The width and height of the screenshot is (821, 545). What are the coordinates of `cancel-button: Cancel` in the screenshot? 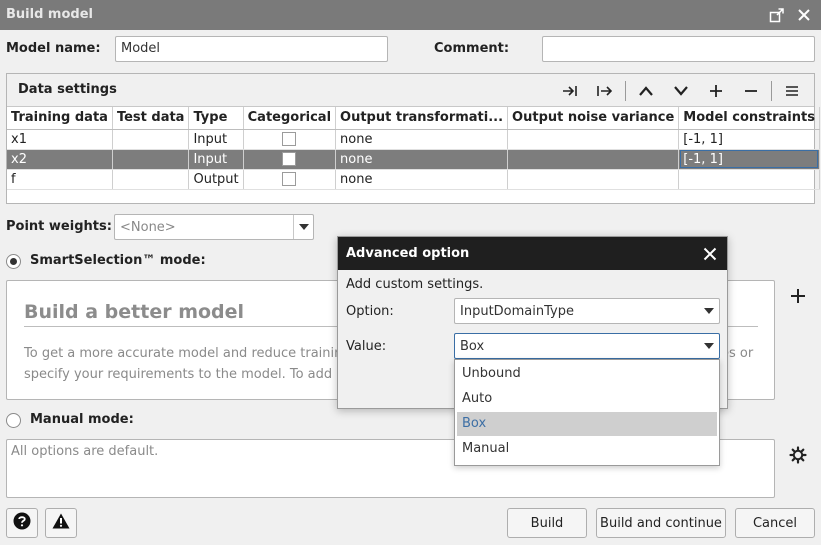 It's located at (775, 523).